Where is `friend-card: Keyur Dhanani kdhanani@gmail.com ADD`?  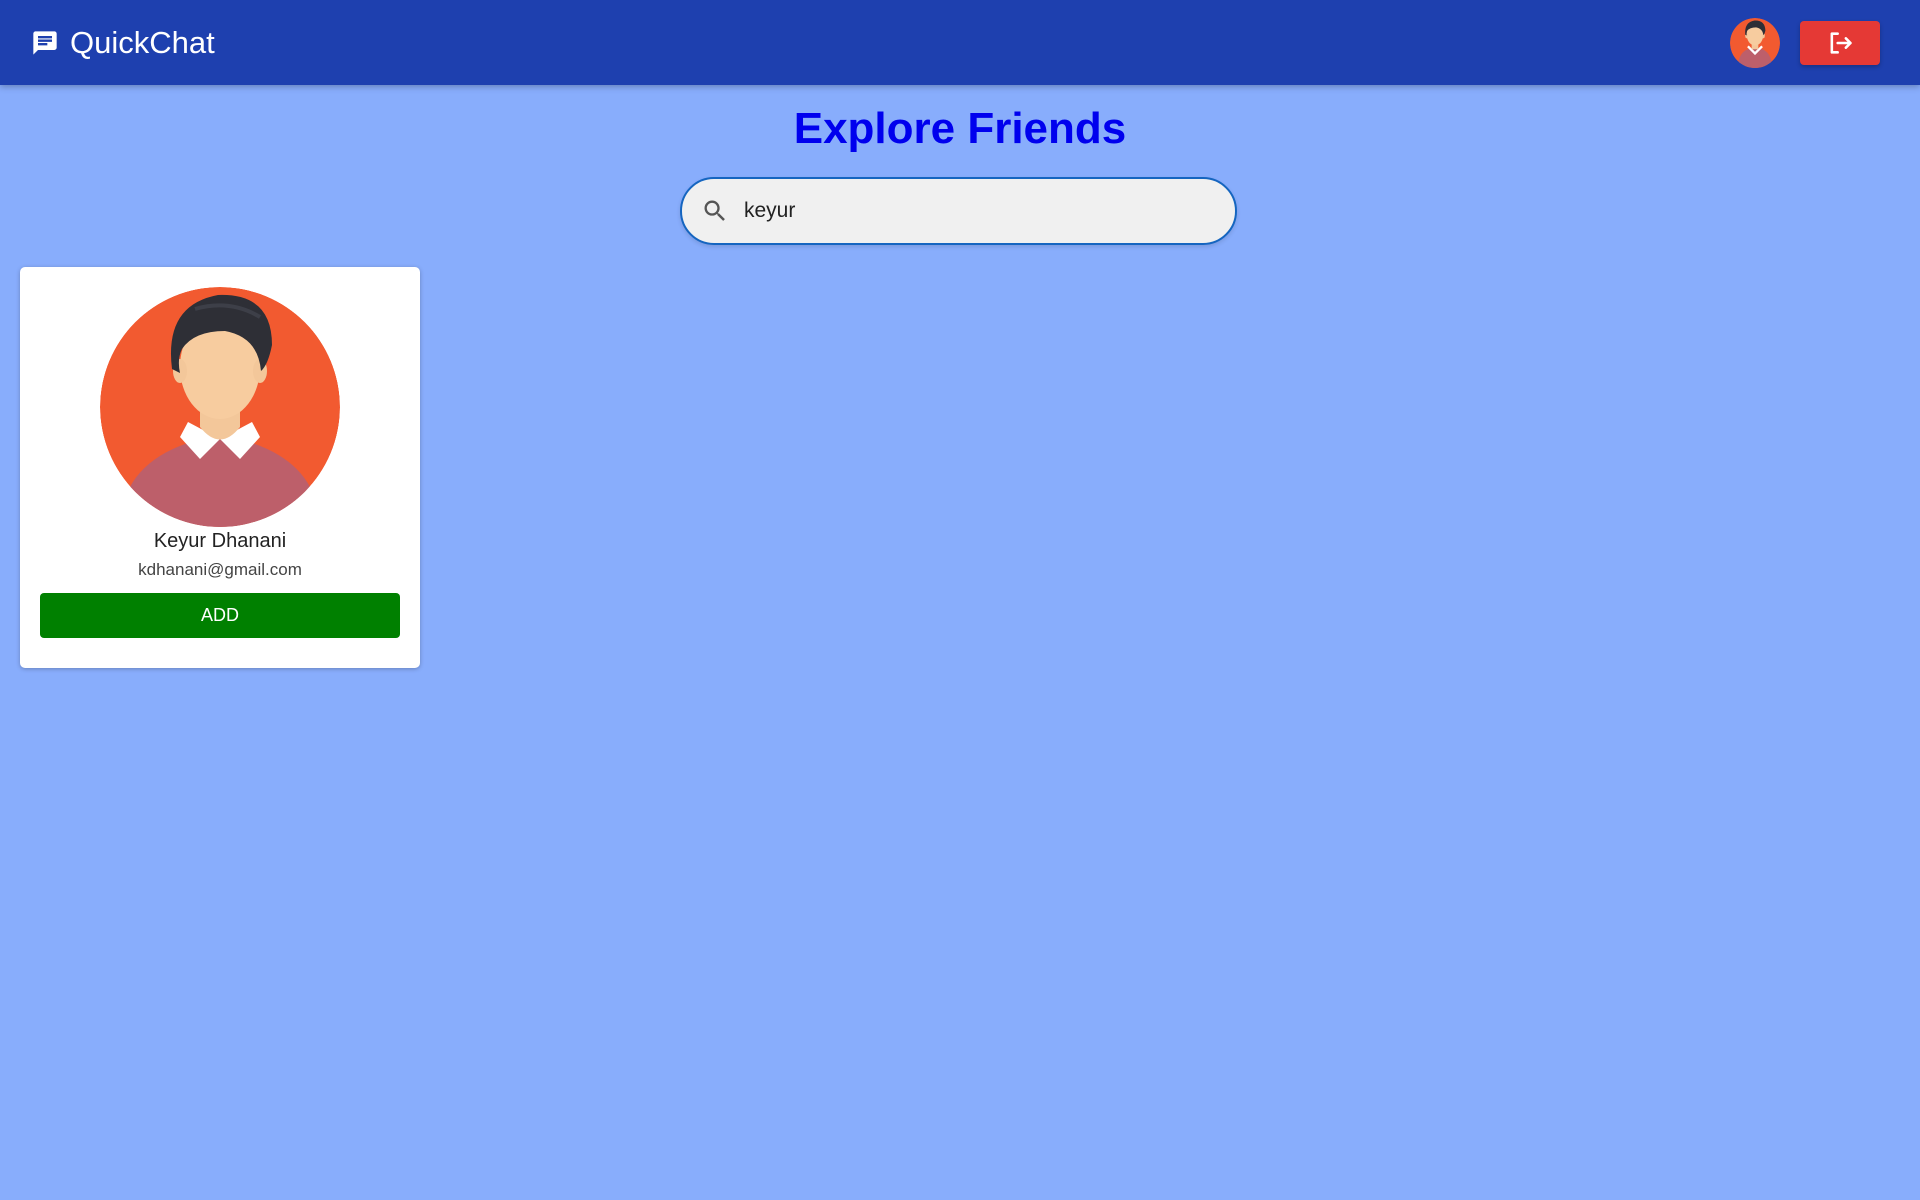 friend-card: Keyur Dhanani kdhanani@gmail.com ADD is located at coordinates (220, 467).